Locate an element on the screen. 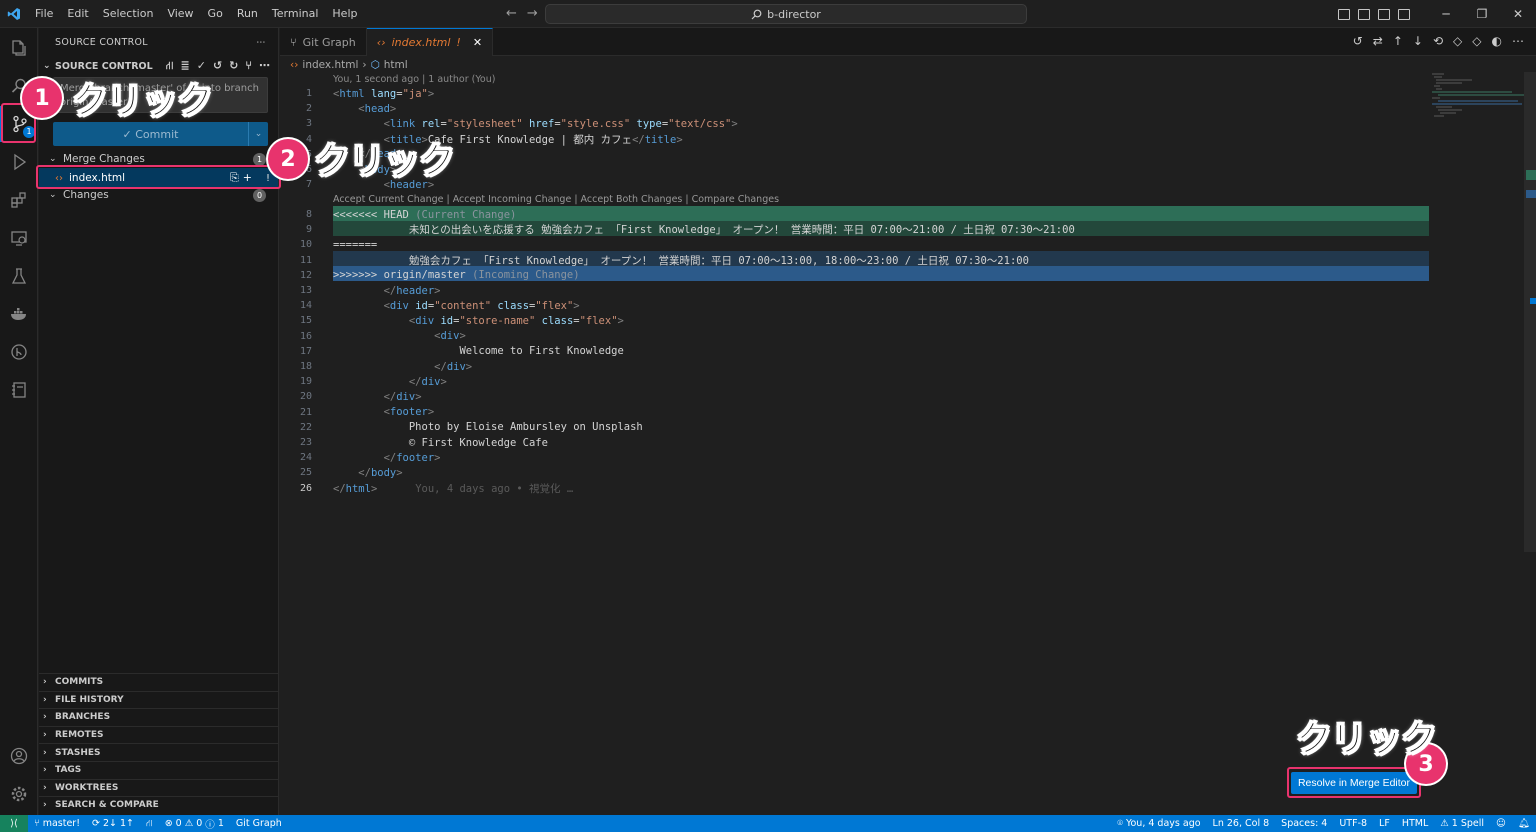 The width and height of the screenshot is (1536, 832). extensions-icon is located at coordinates (19, 200).